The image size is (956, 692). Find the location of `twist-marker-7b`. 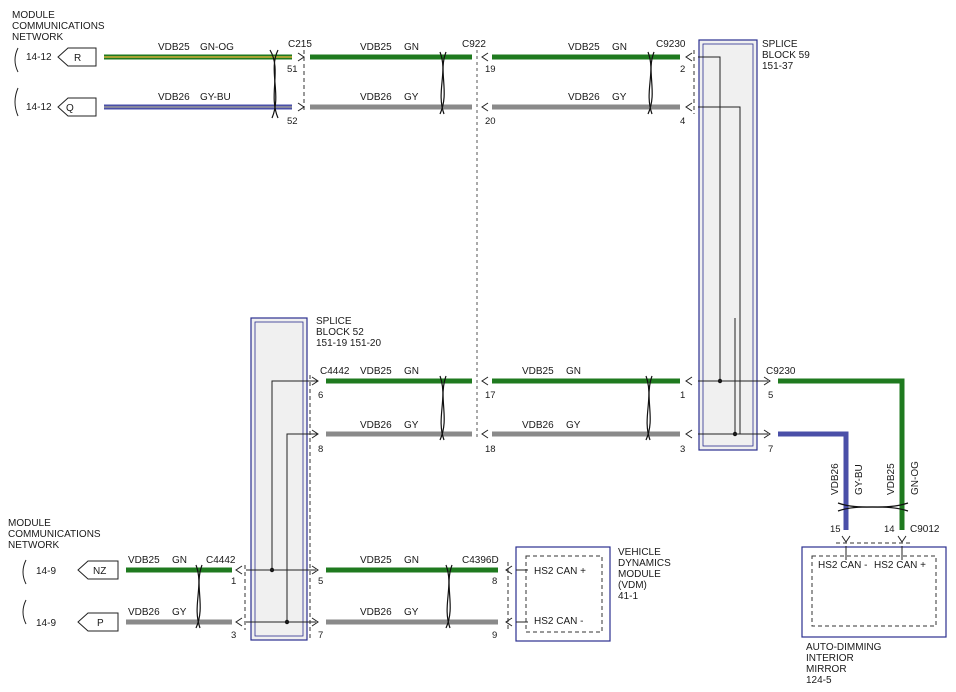

twist-marker-7b is located at coordinates (199, 596).